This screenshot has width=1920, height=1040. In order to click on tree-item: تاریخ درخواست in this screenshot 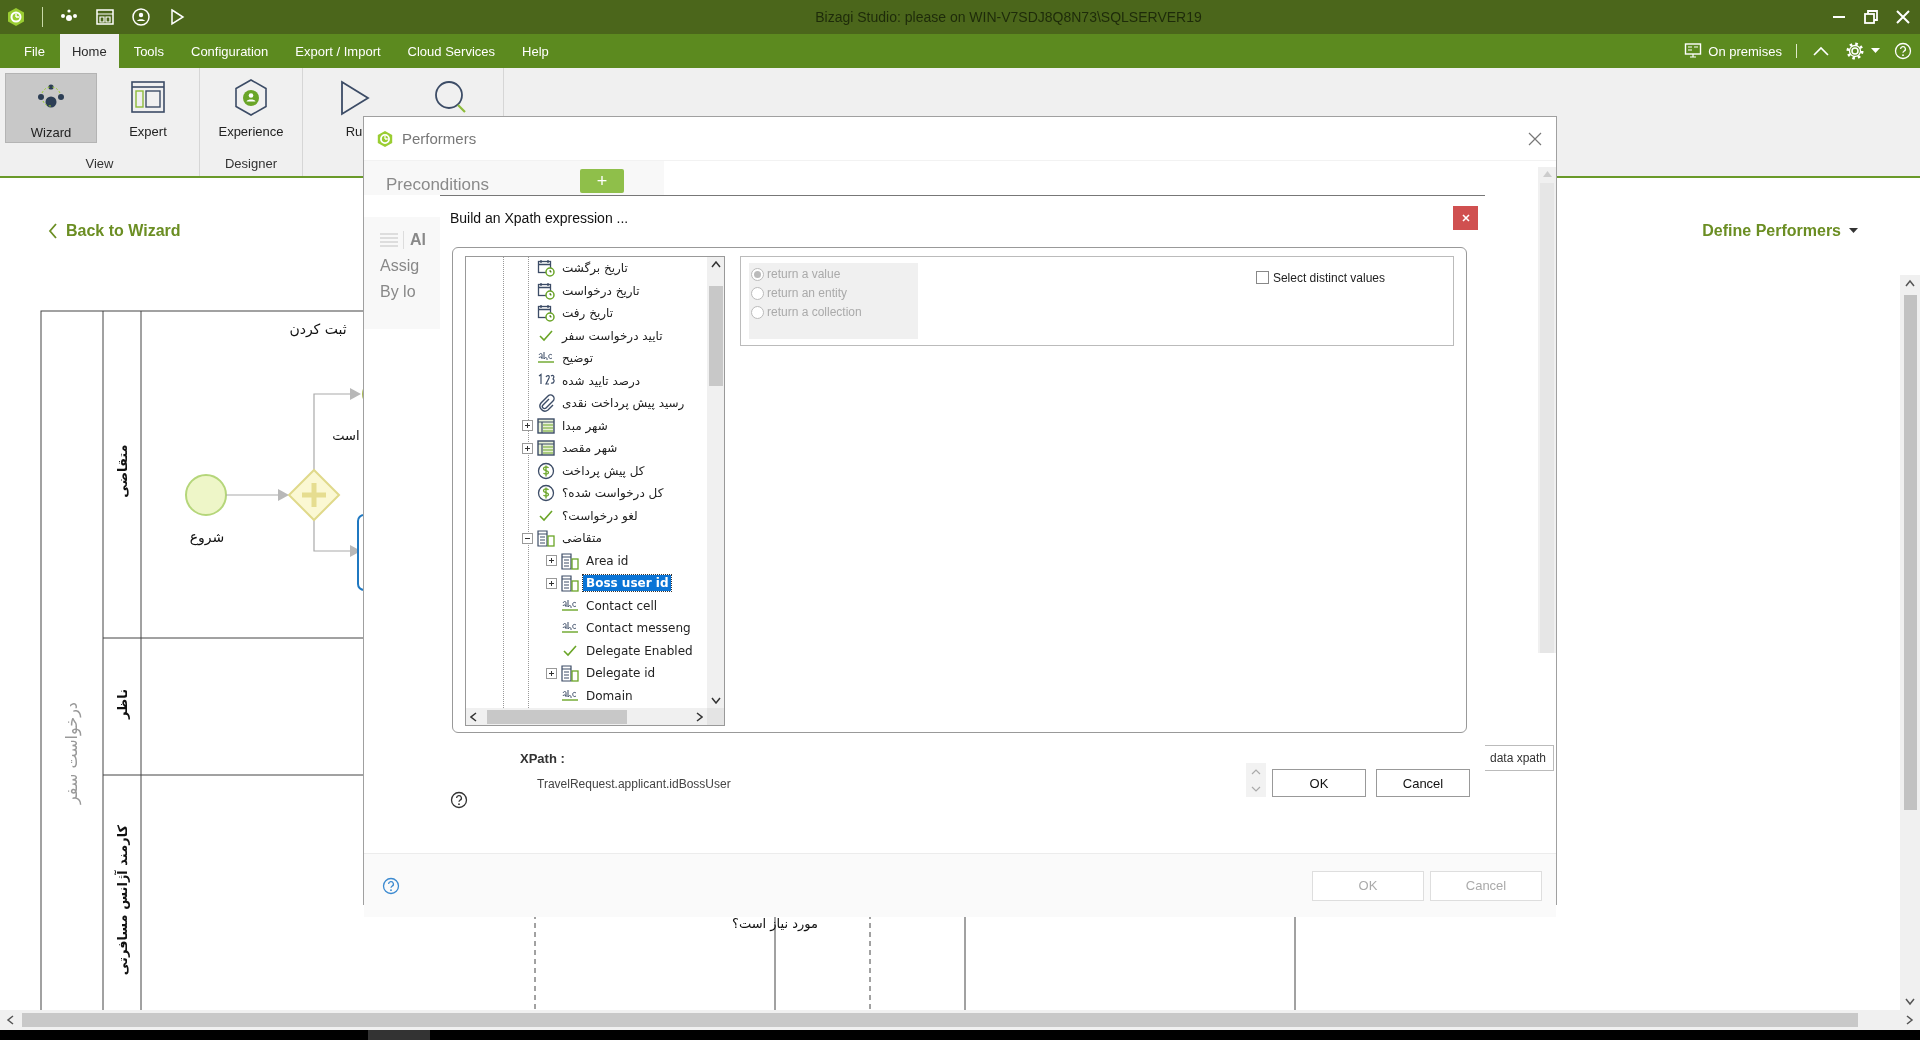, I will do `click(601, 290)`.